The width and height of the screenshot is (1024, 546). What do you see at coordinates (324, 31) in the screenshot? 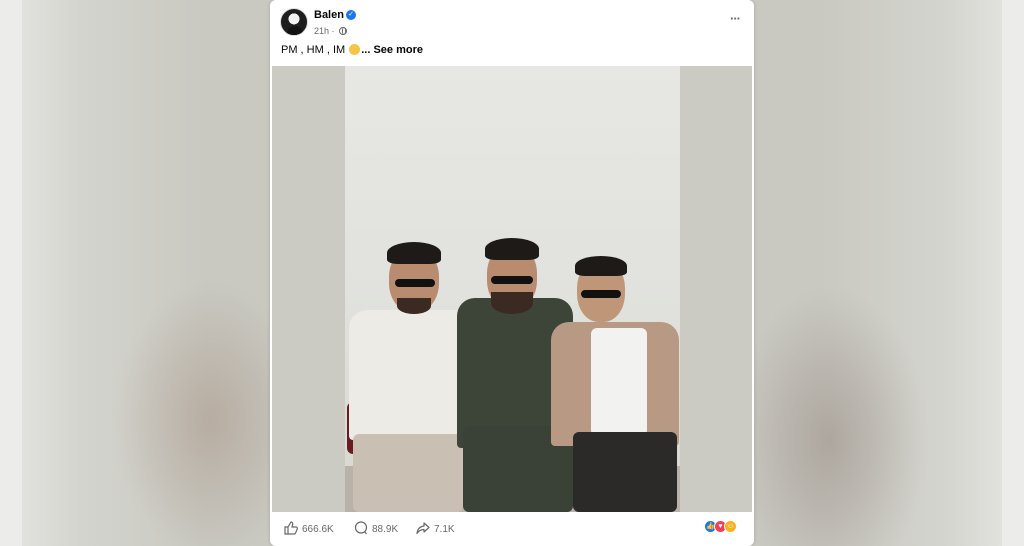
I see `post-time: 21h ·` at bounding box center [324, 31].